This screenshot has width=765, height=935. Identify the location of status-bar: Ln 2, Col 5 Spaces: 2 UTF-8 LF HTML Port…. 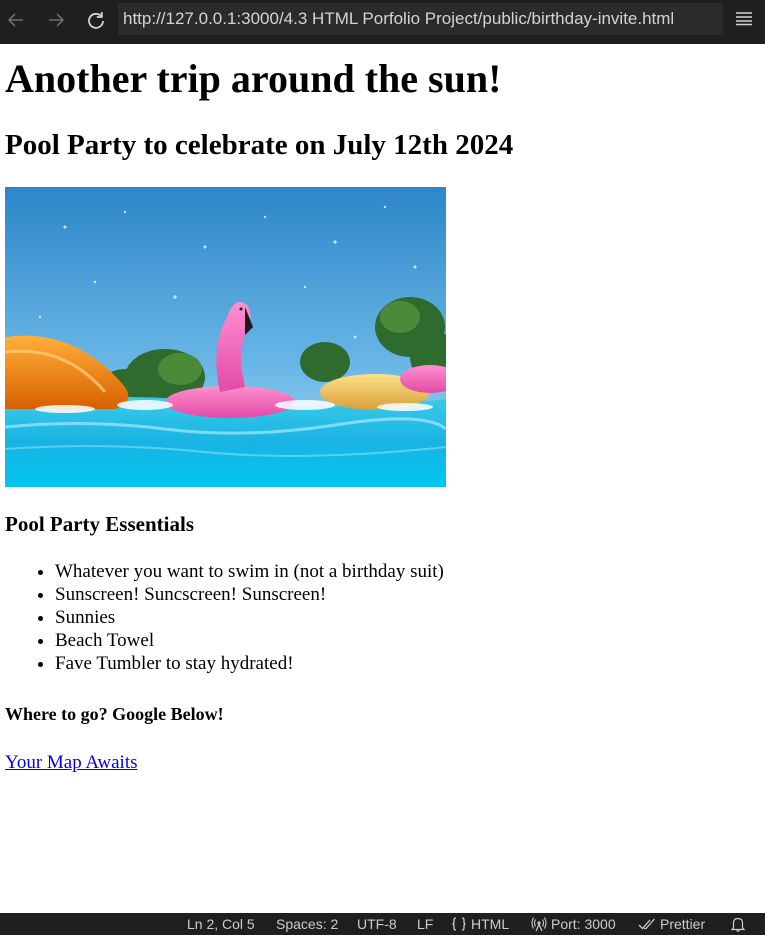
(382, 924).